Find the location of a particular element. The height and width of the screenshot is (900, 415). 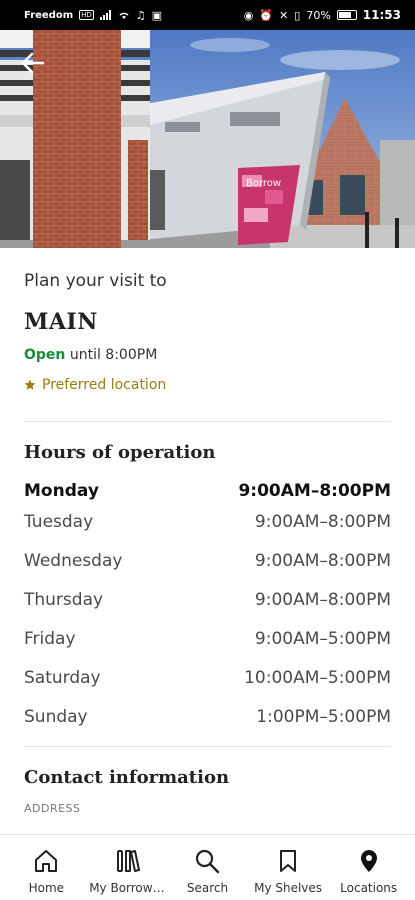

day-name: Tuesday is located at coordinates (59, 522).